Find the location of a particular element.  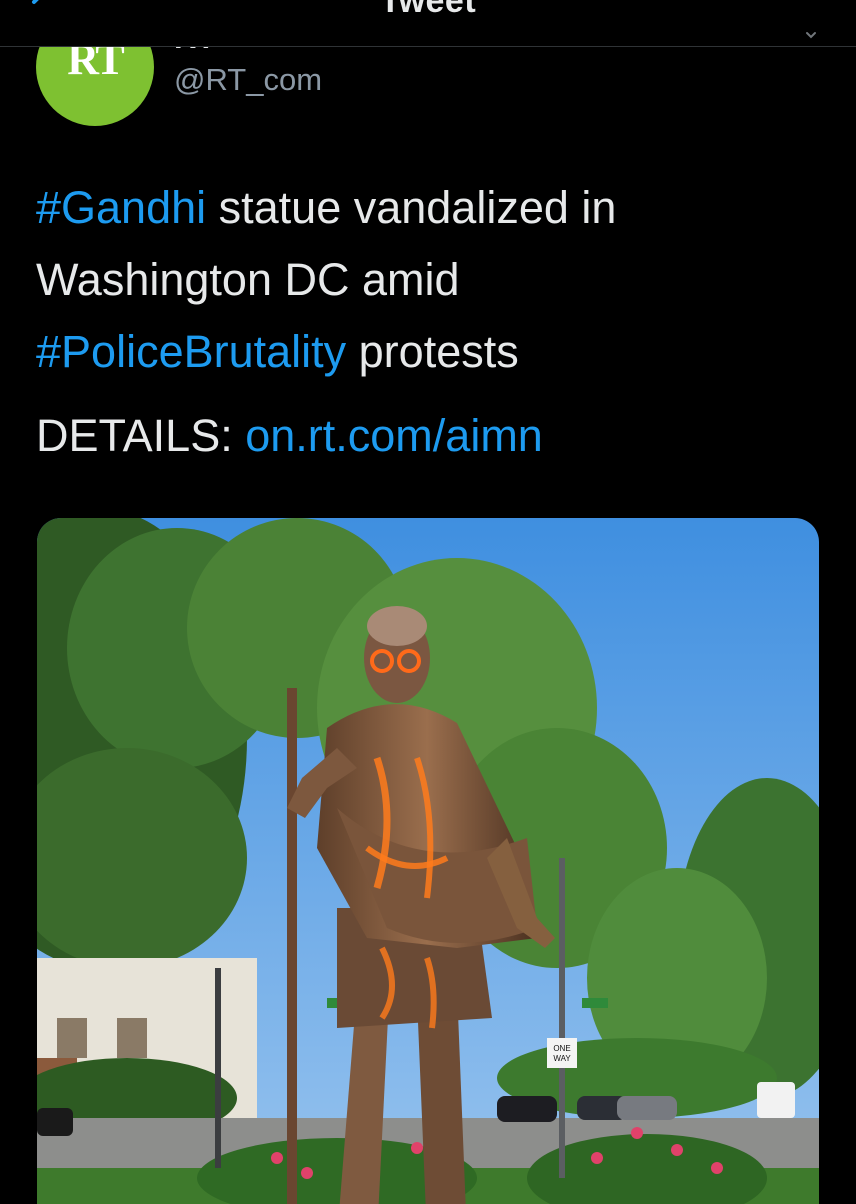

chevron-down-icon is located at coordinates (811, 35).